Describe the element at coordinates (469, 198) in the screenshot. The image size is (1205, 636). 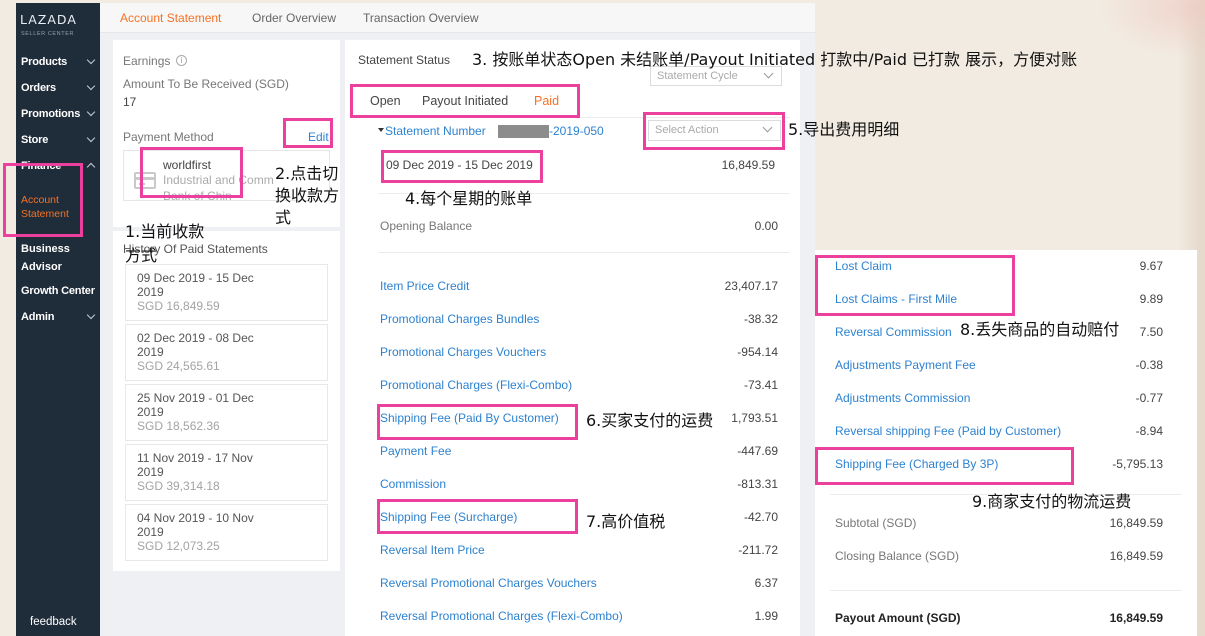
I see `annotation-note-4: 4.每个星期的账单` at that location.